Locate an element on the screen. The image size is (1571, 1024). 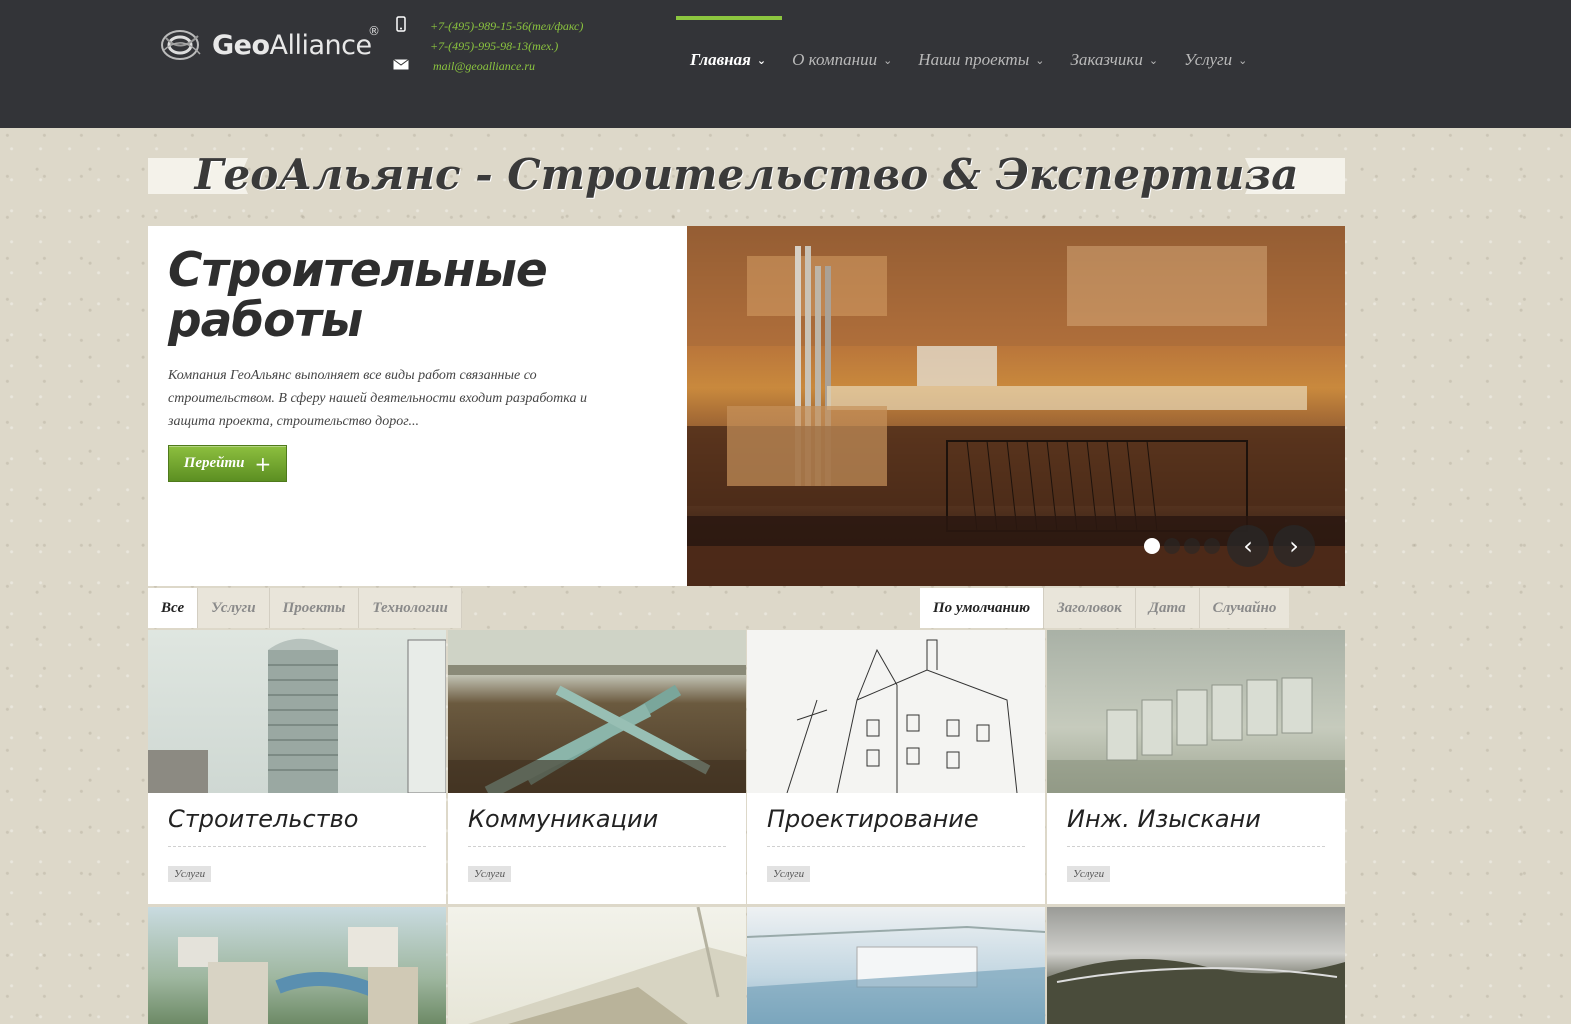
phone-icon is located at coordinates (401, 26).